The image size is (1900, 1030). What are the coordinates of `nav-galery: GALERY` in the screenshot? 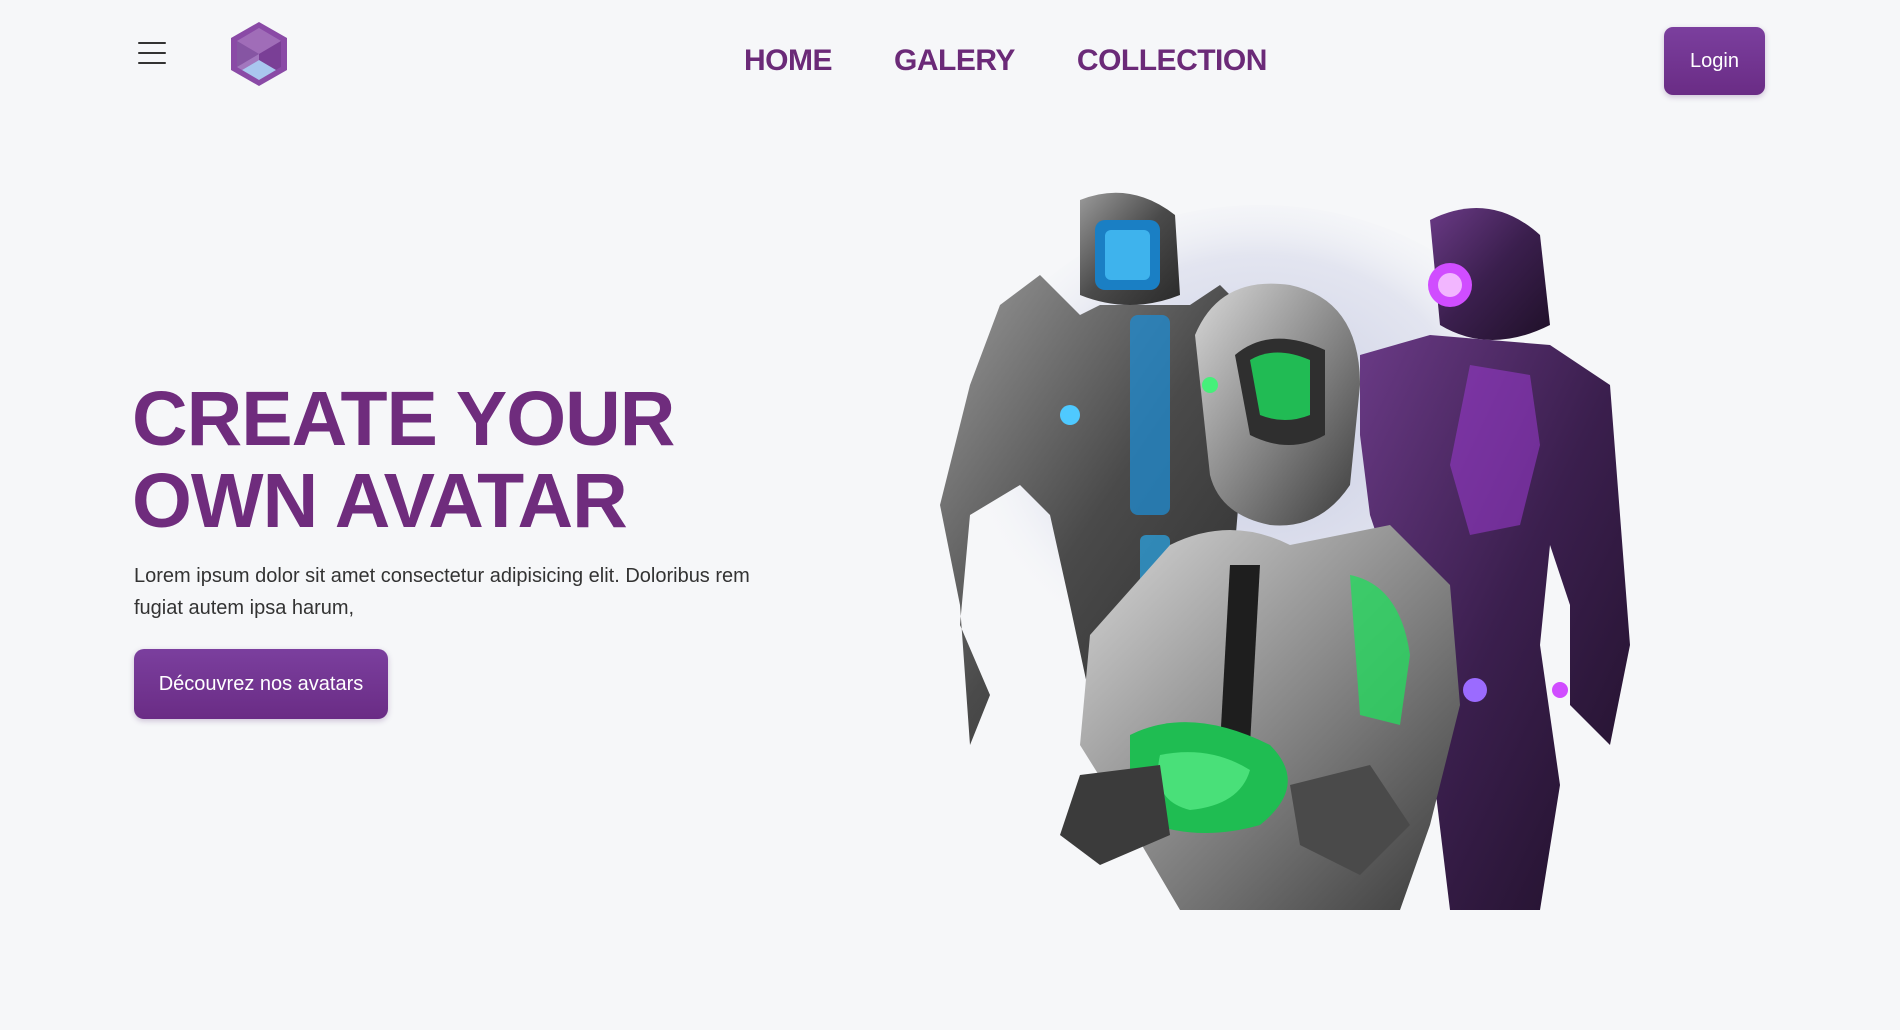 It's located at (954, 61).